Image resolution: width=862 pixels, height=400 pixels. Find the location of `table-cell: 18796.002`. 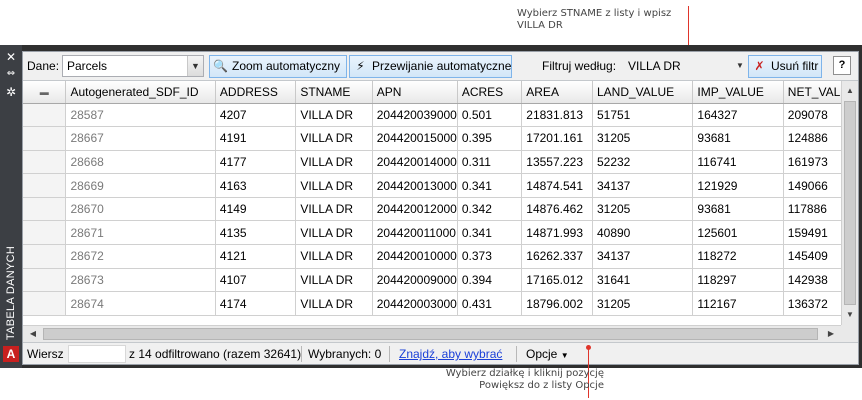

table-cell: 18796.002 is located at coordinates (557, 303).